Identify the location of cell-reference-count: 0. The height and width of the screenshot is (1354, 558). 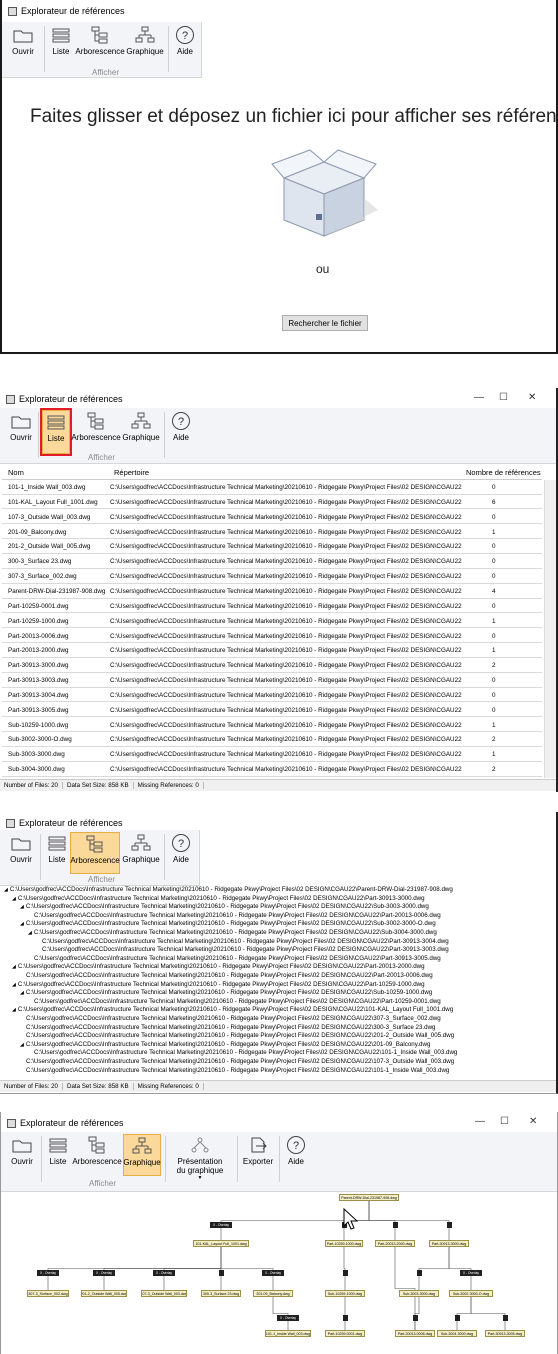
(494, 636).